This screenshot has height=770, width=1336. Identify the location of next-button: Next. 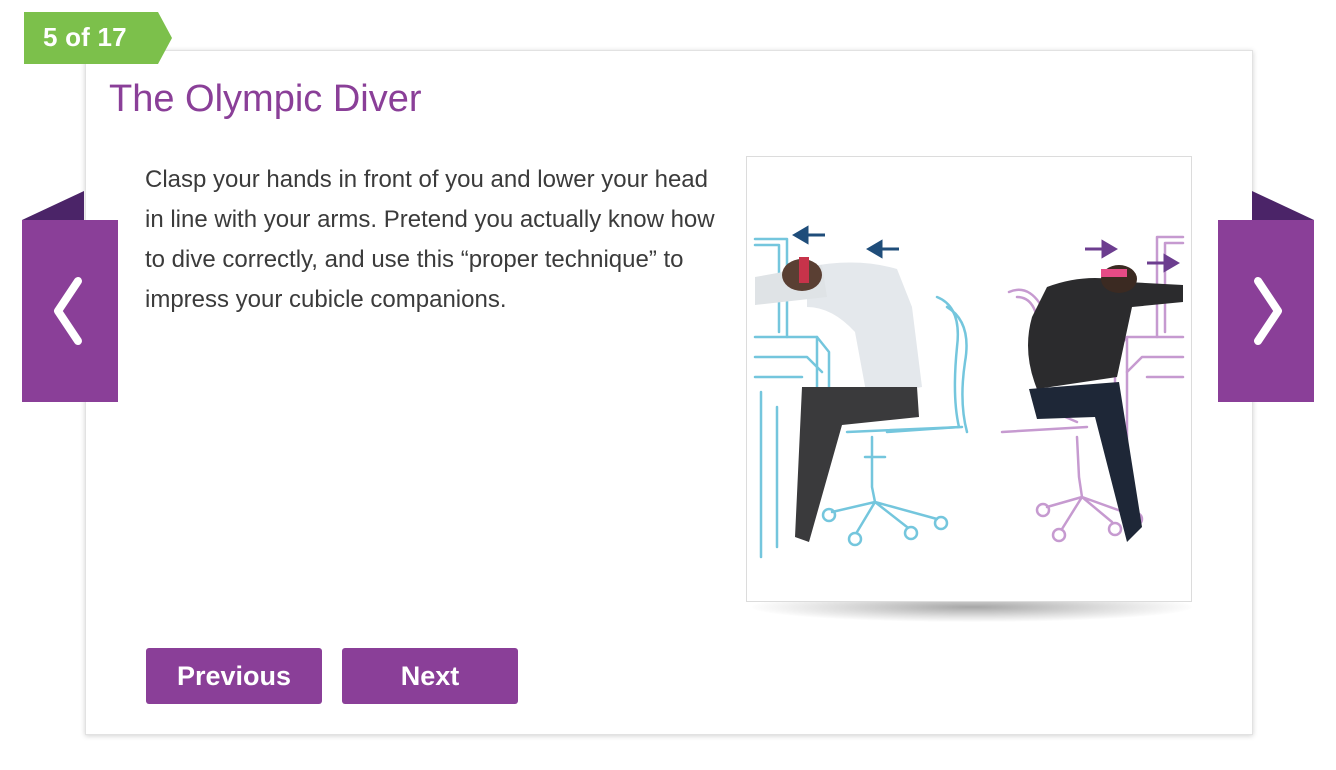
(430, 676).